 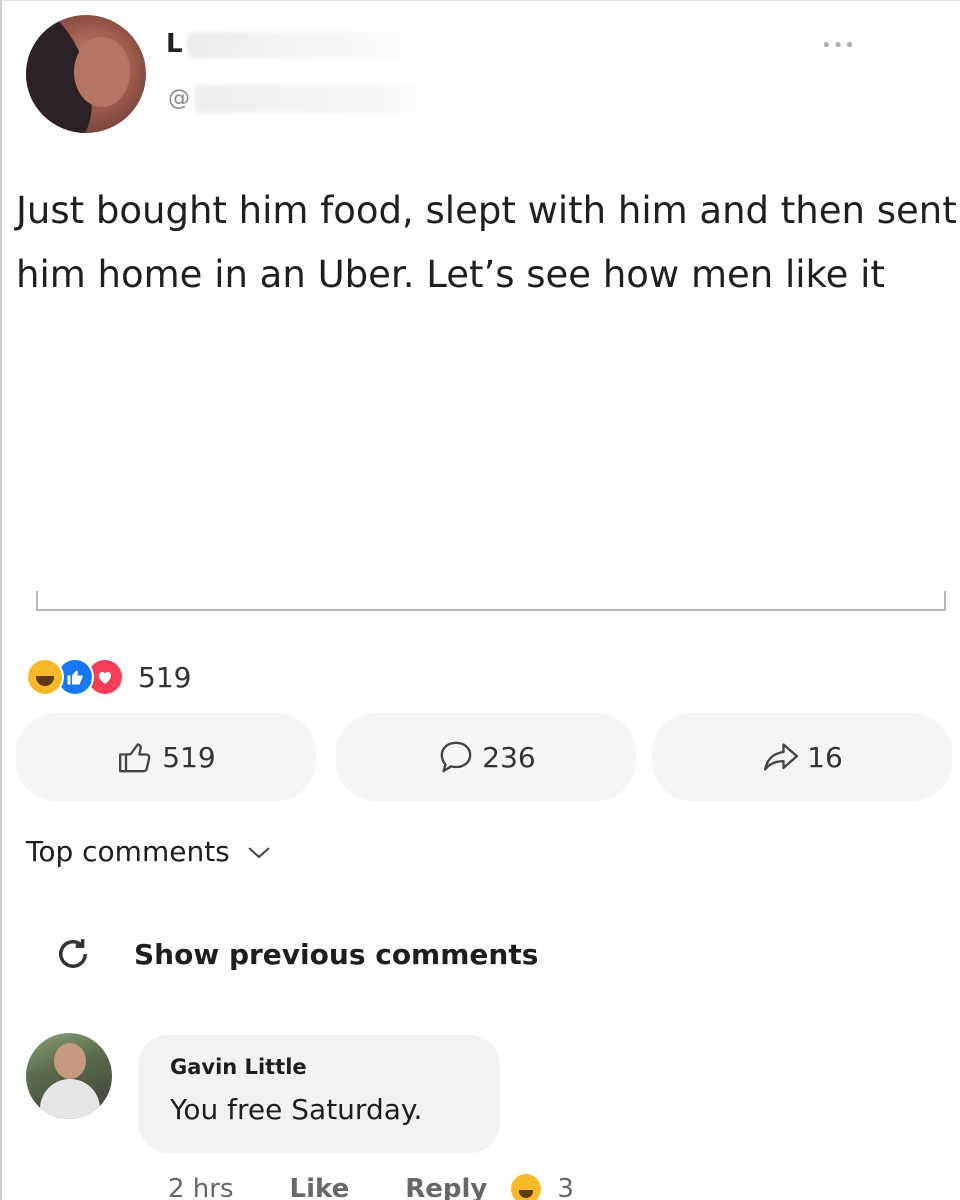 I want to click on show-previous-comments-label: Show previous comments, so click(x=336, y=954).